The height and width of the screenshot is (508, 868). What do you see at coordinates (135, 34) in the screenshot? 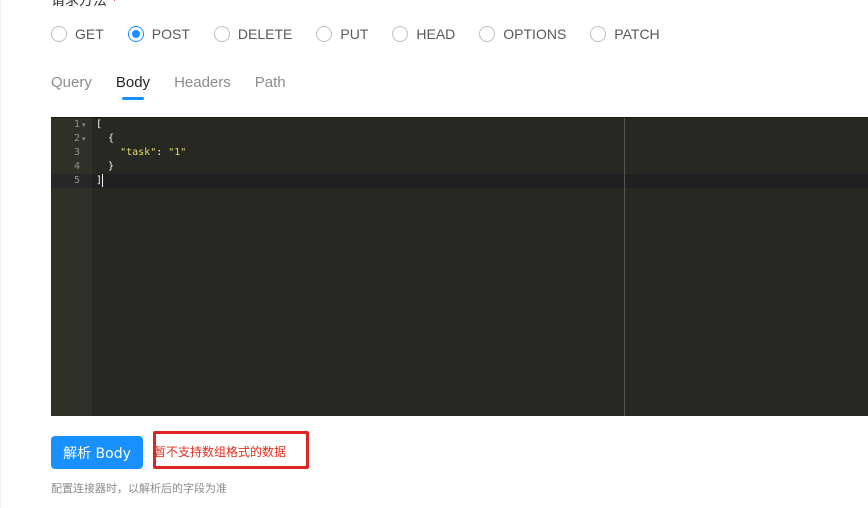
I see `radio-checked-icon` at bounding box center [135, 34].